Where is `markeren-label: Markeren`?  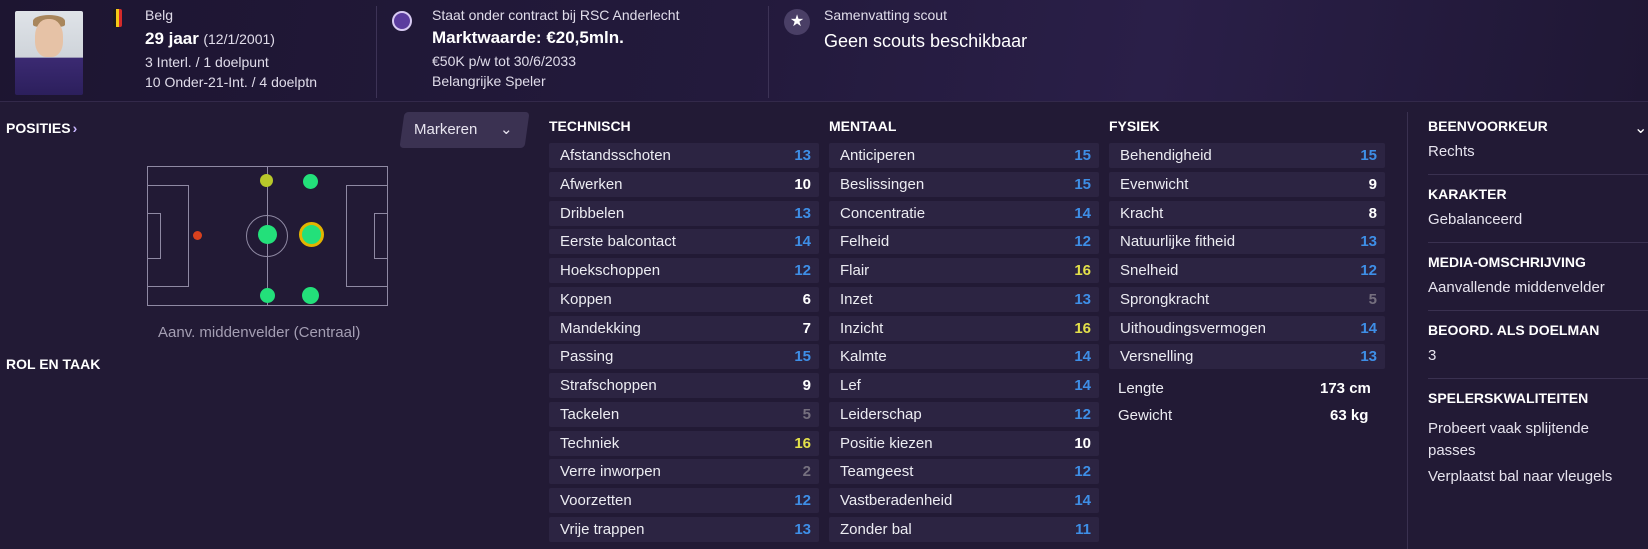 markeren-label: Markeren is located at coordinates (446, 129).